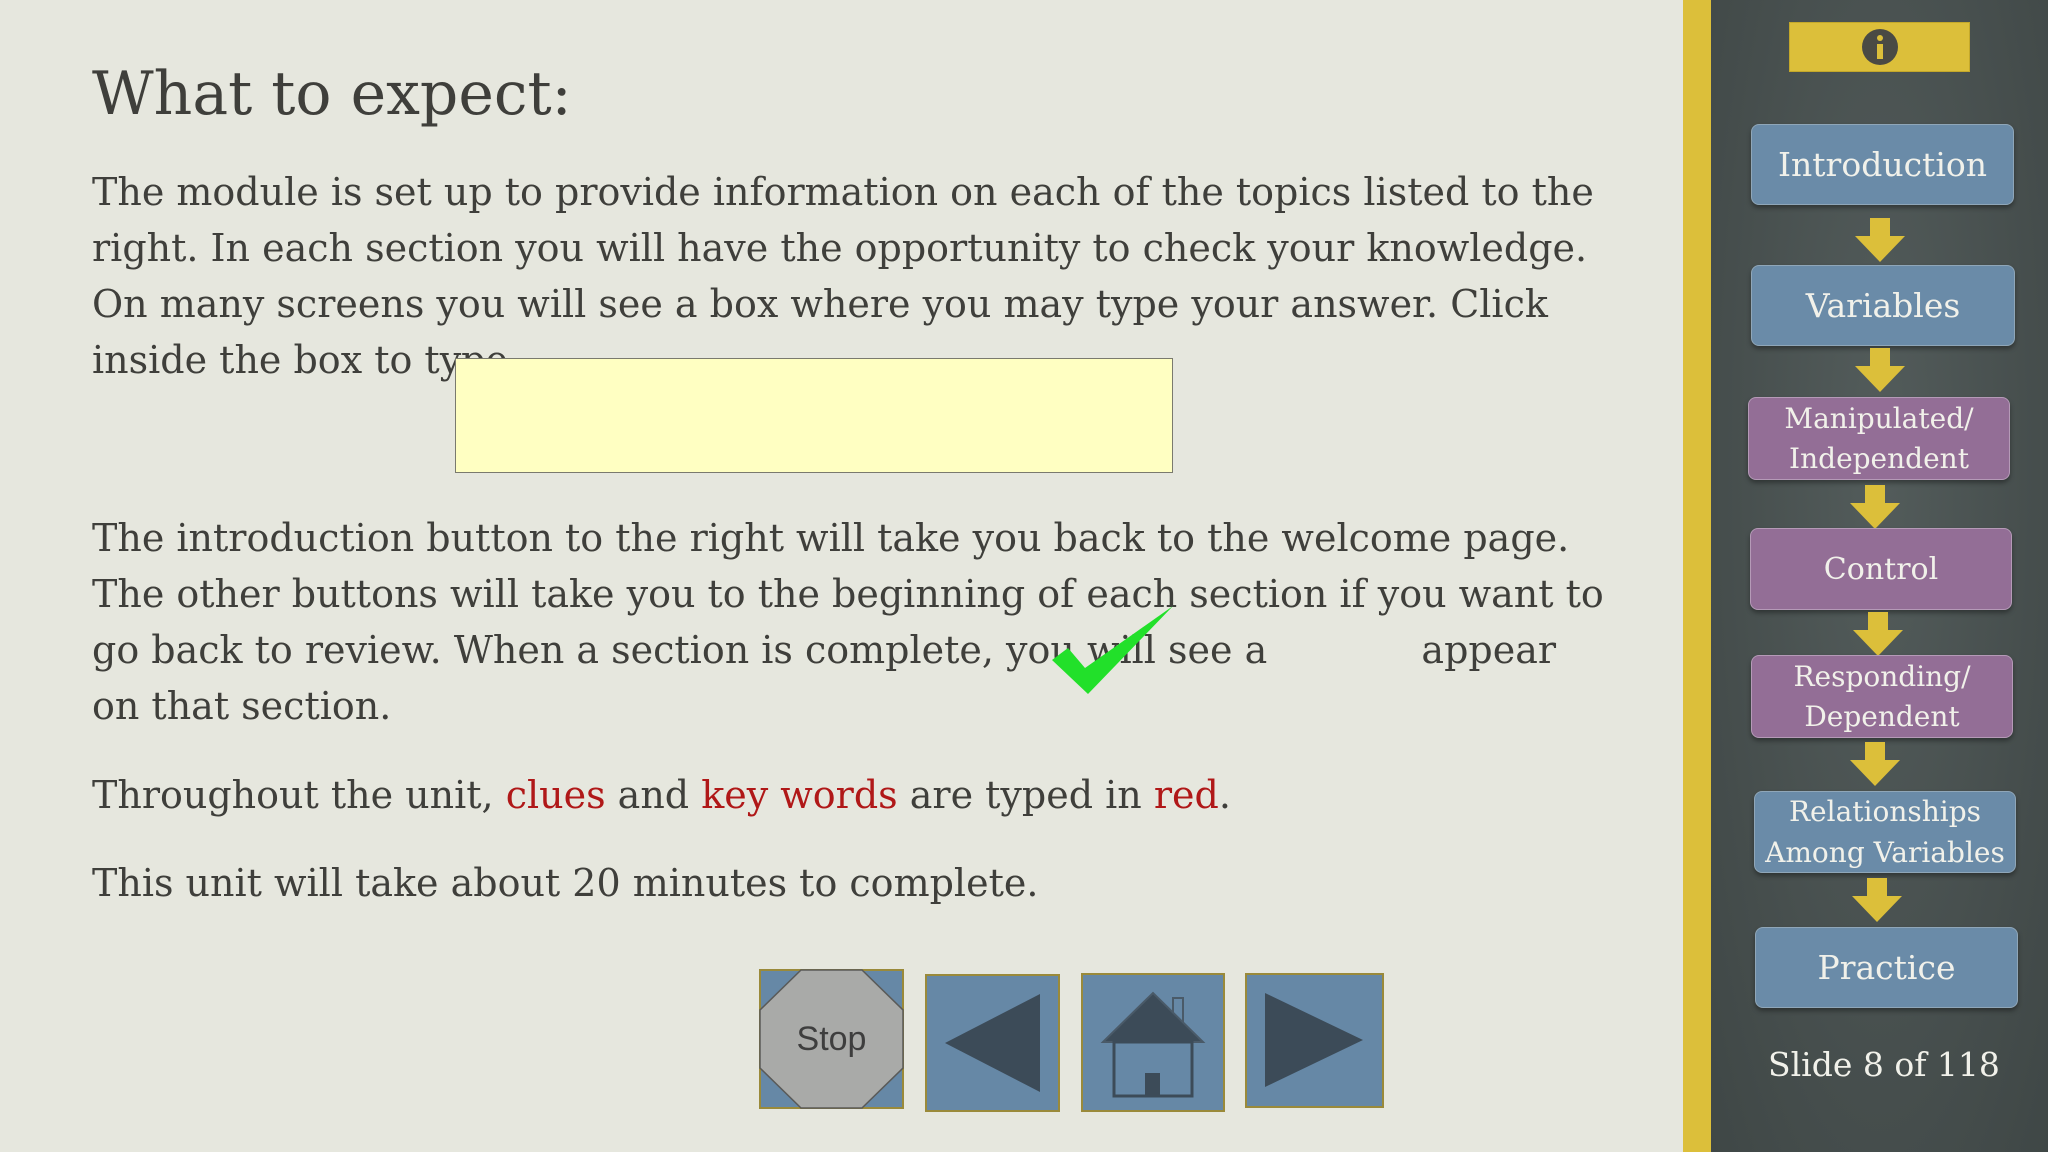 The height and width of the screenshot is (1152, 2048). What do you see at coordinates (1697, 576) in the screenshot?
I see `sidebar-accent-stripe` at bounding box center [1697, 576].